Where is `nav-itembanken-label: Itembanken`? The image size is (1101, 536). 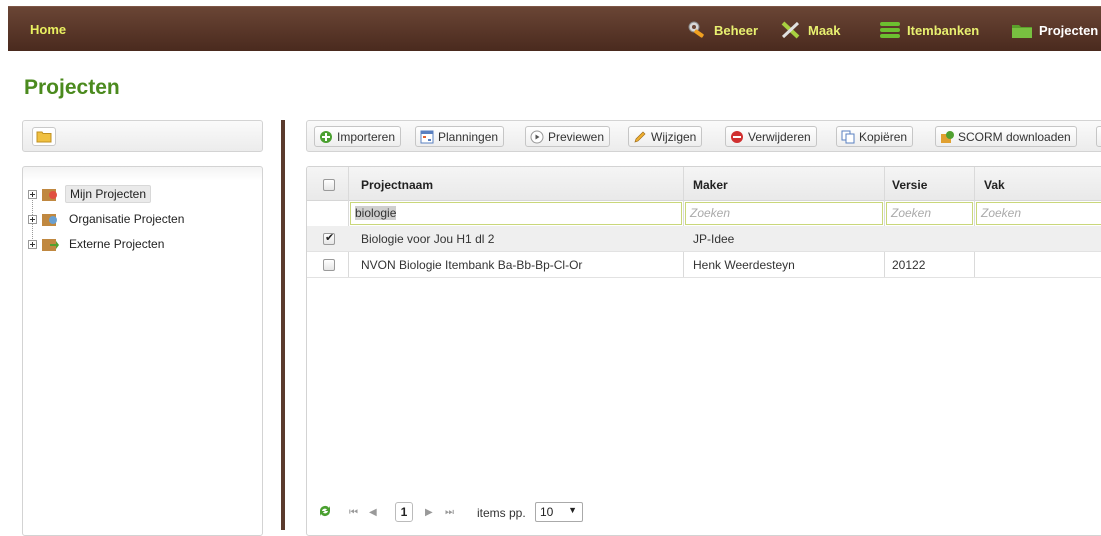
nav-itembanken-label: Itembanken is located at coordinates (943, 30).